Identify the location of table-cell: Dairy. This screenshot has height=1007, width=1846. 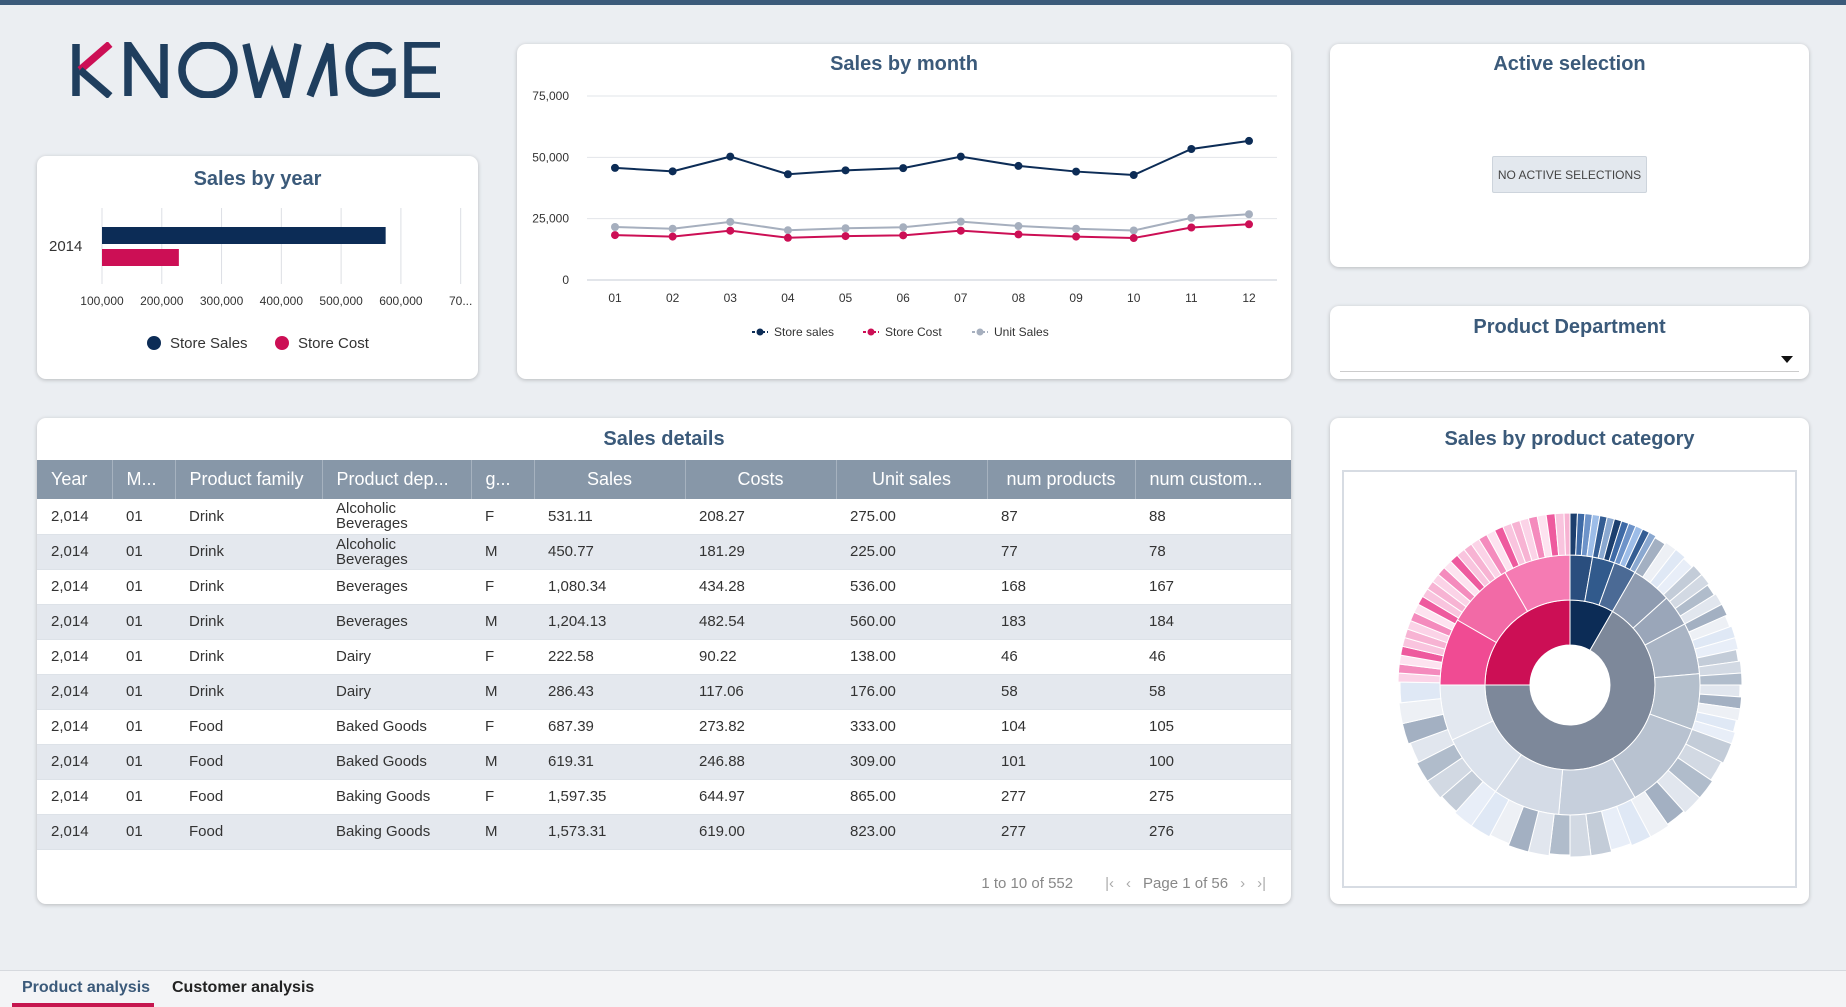
(354, 691).